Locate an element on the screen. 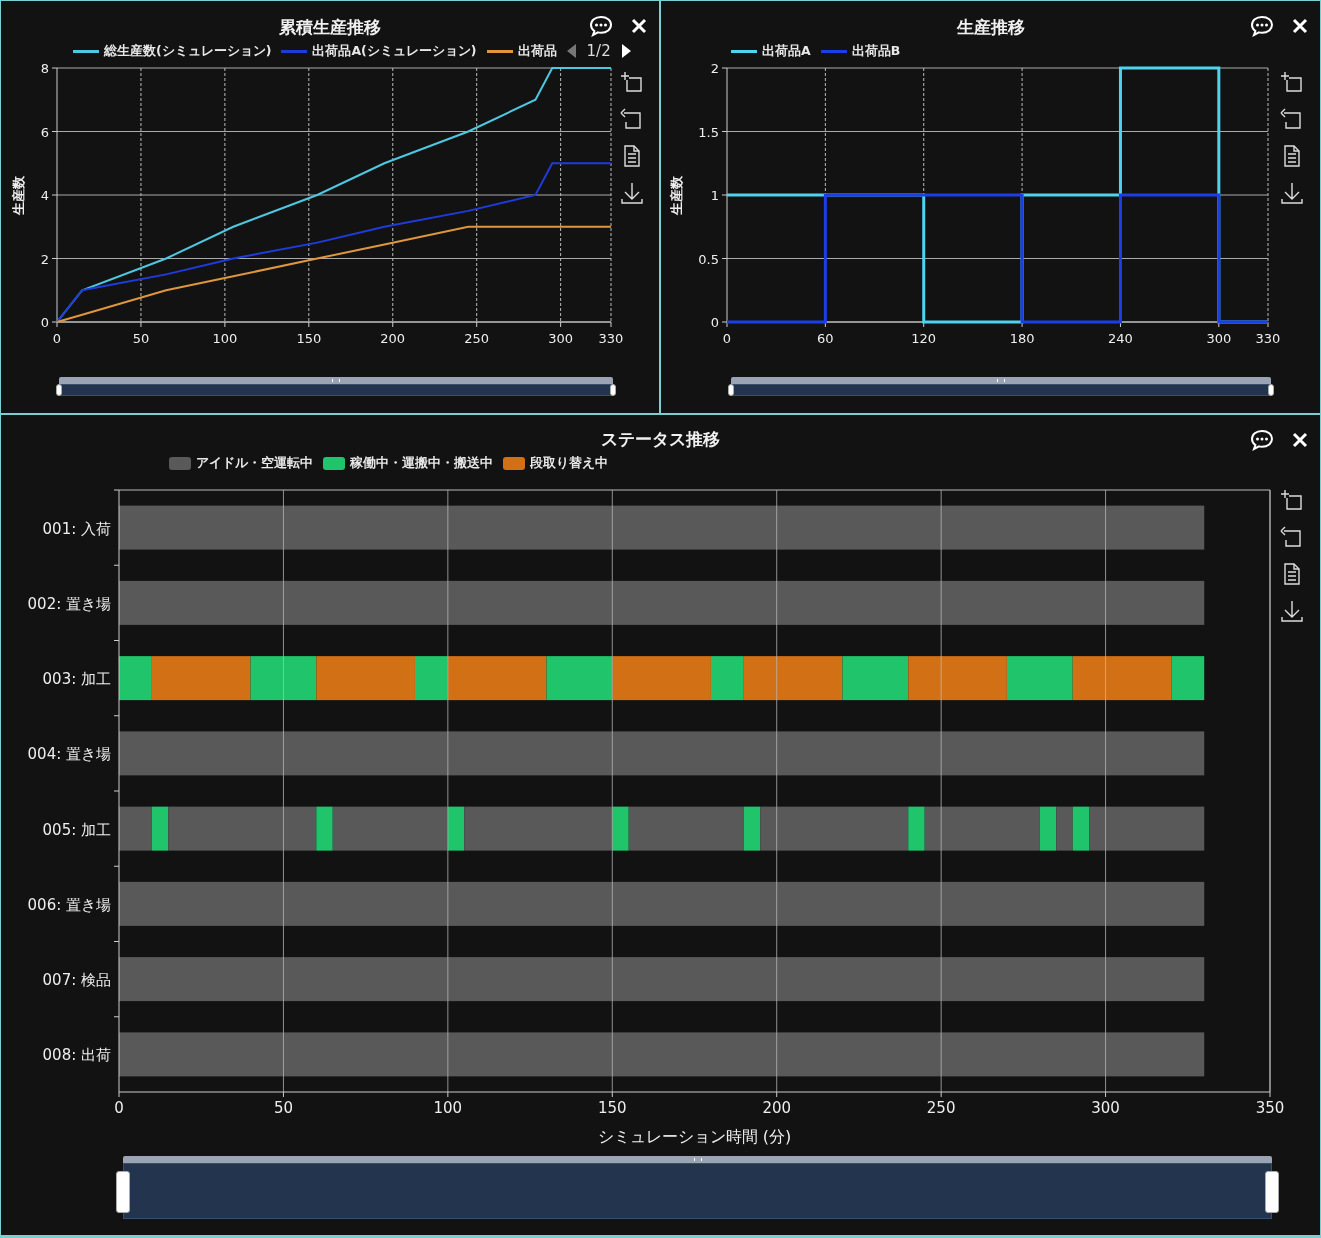 Image resolution: width=1321 pixels, height=1238 pixels. axis-label: 180 is located at coordinates (1022, 338).